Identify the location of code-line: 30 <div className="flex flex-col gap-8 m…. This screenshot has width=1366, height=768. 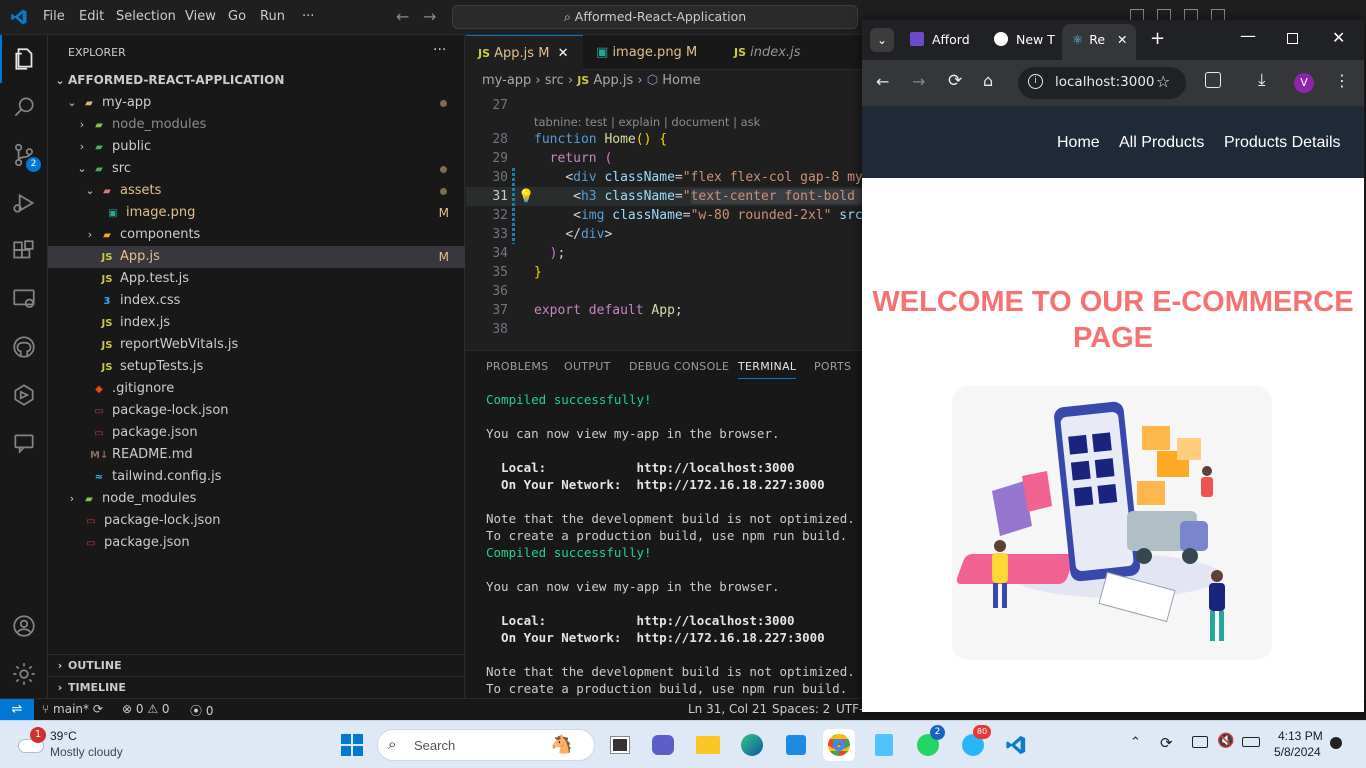
(668, 177).